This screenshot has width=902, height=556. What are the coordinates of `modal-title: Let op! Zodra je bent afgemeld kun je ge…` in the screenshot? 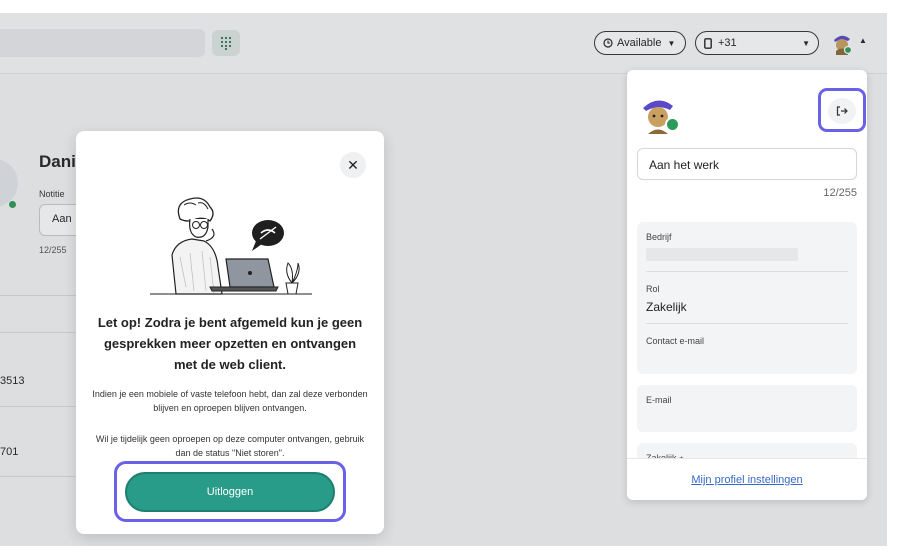 It's located at (230, 343).